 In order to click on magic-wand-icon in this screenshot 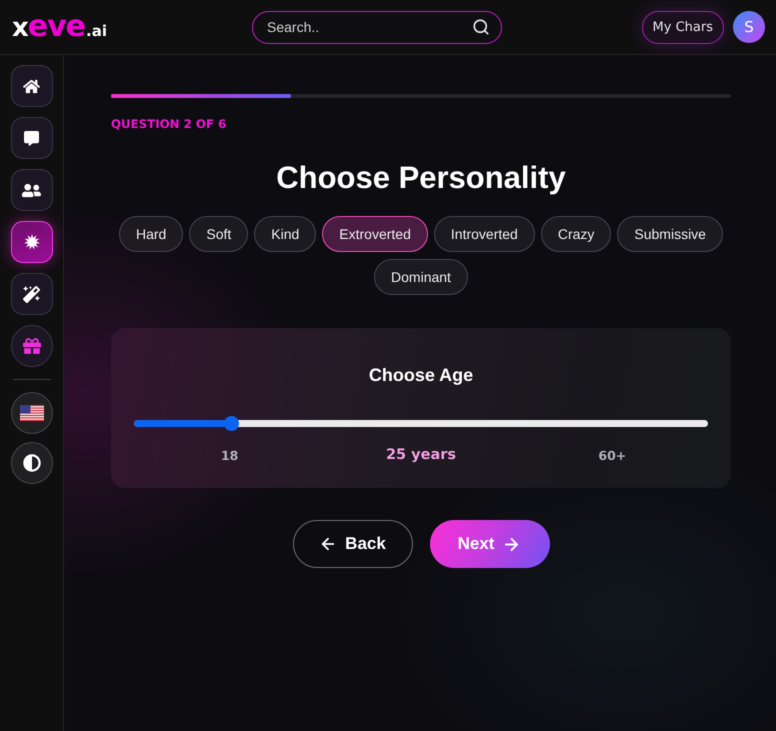, I will do `click(31, 294)`.